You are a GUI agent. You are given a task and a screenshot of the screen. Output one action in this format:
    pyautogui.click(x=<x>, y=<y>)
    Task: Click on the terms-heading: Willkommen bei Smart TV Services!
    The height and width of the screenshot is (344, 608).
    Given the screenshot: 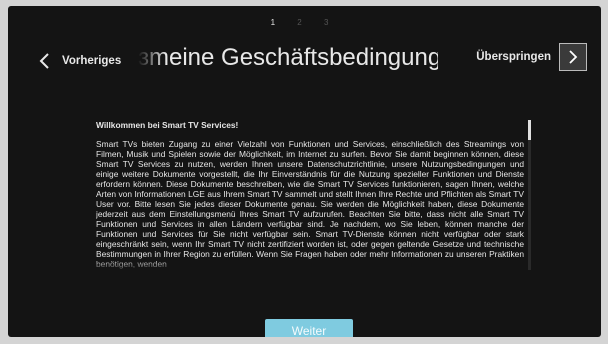 What is the action you would take?
    pyautogui.click(x=167, y=125)
    